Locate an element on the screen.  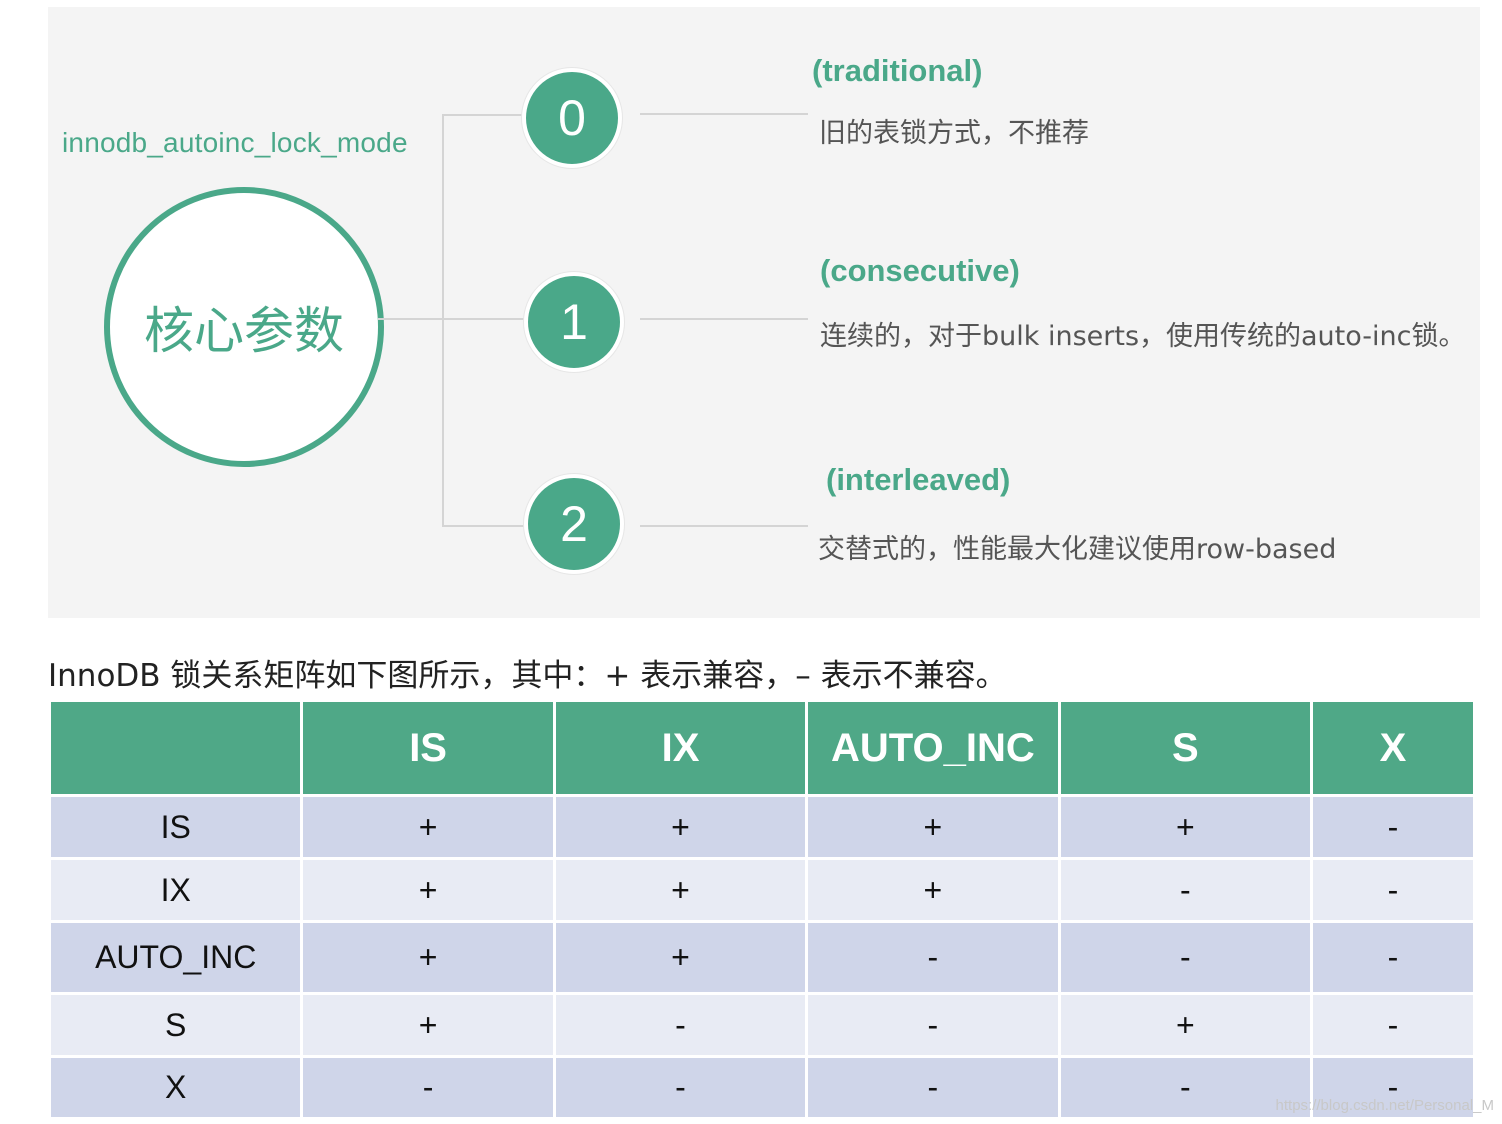
mode-title-1: (consecutive) is located at coordinates (920, 270).